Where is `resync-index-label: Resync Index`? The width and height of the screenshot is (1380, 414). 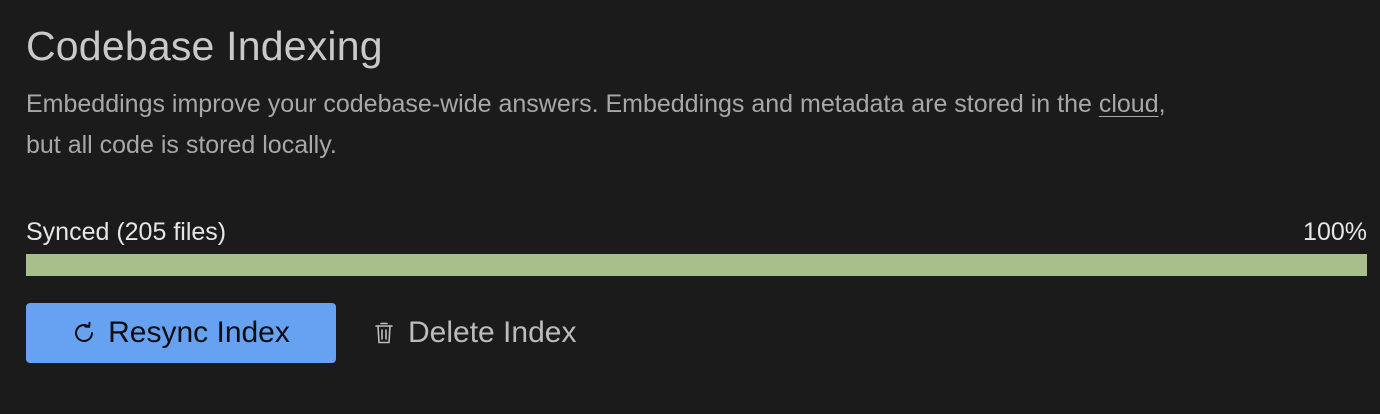
resync-index-label: Resync Index is located at coordinates (199, 332).